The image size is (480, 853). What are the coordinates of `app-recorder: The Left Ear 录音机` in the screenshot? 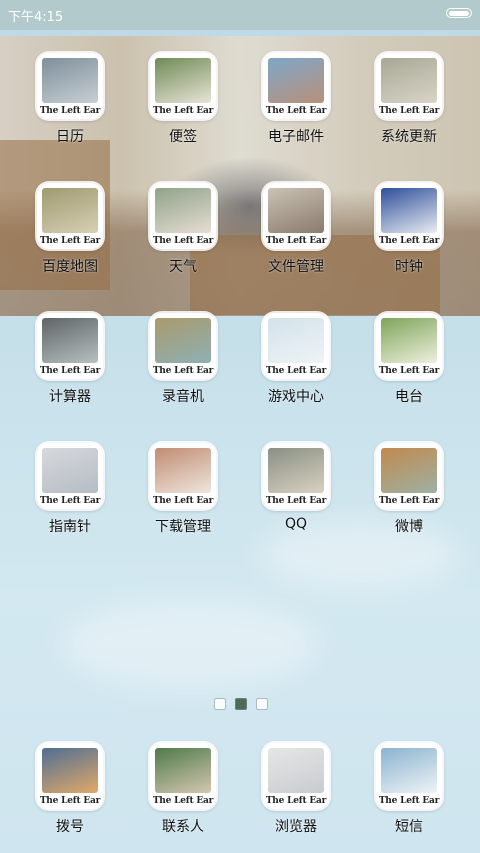 It's located at (183, 359).